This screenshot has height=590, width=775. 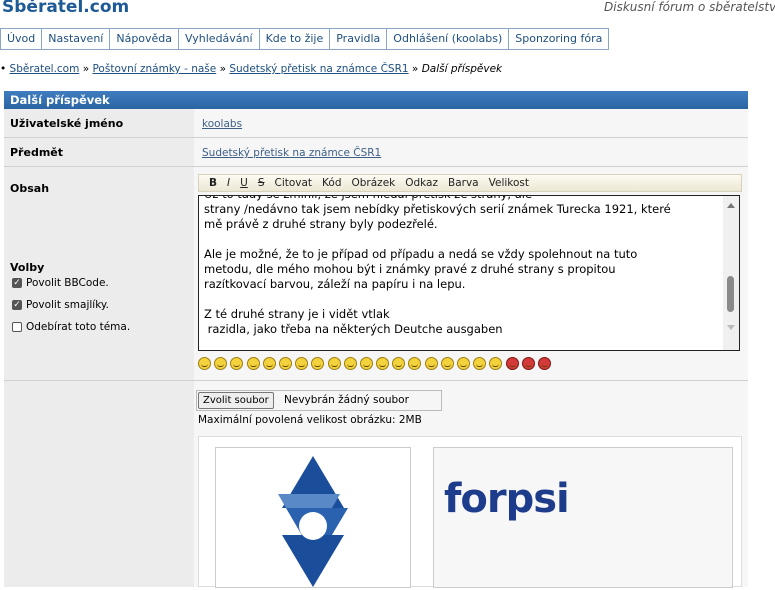 What do you see at coordinates (359, 39) in the screenshot?
I see `nav-rules: Pravidla` at bounding box center [359, 39].